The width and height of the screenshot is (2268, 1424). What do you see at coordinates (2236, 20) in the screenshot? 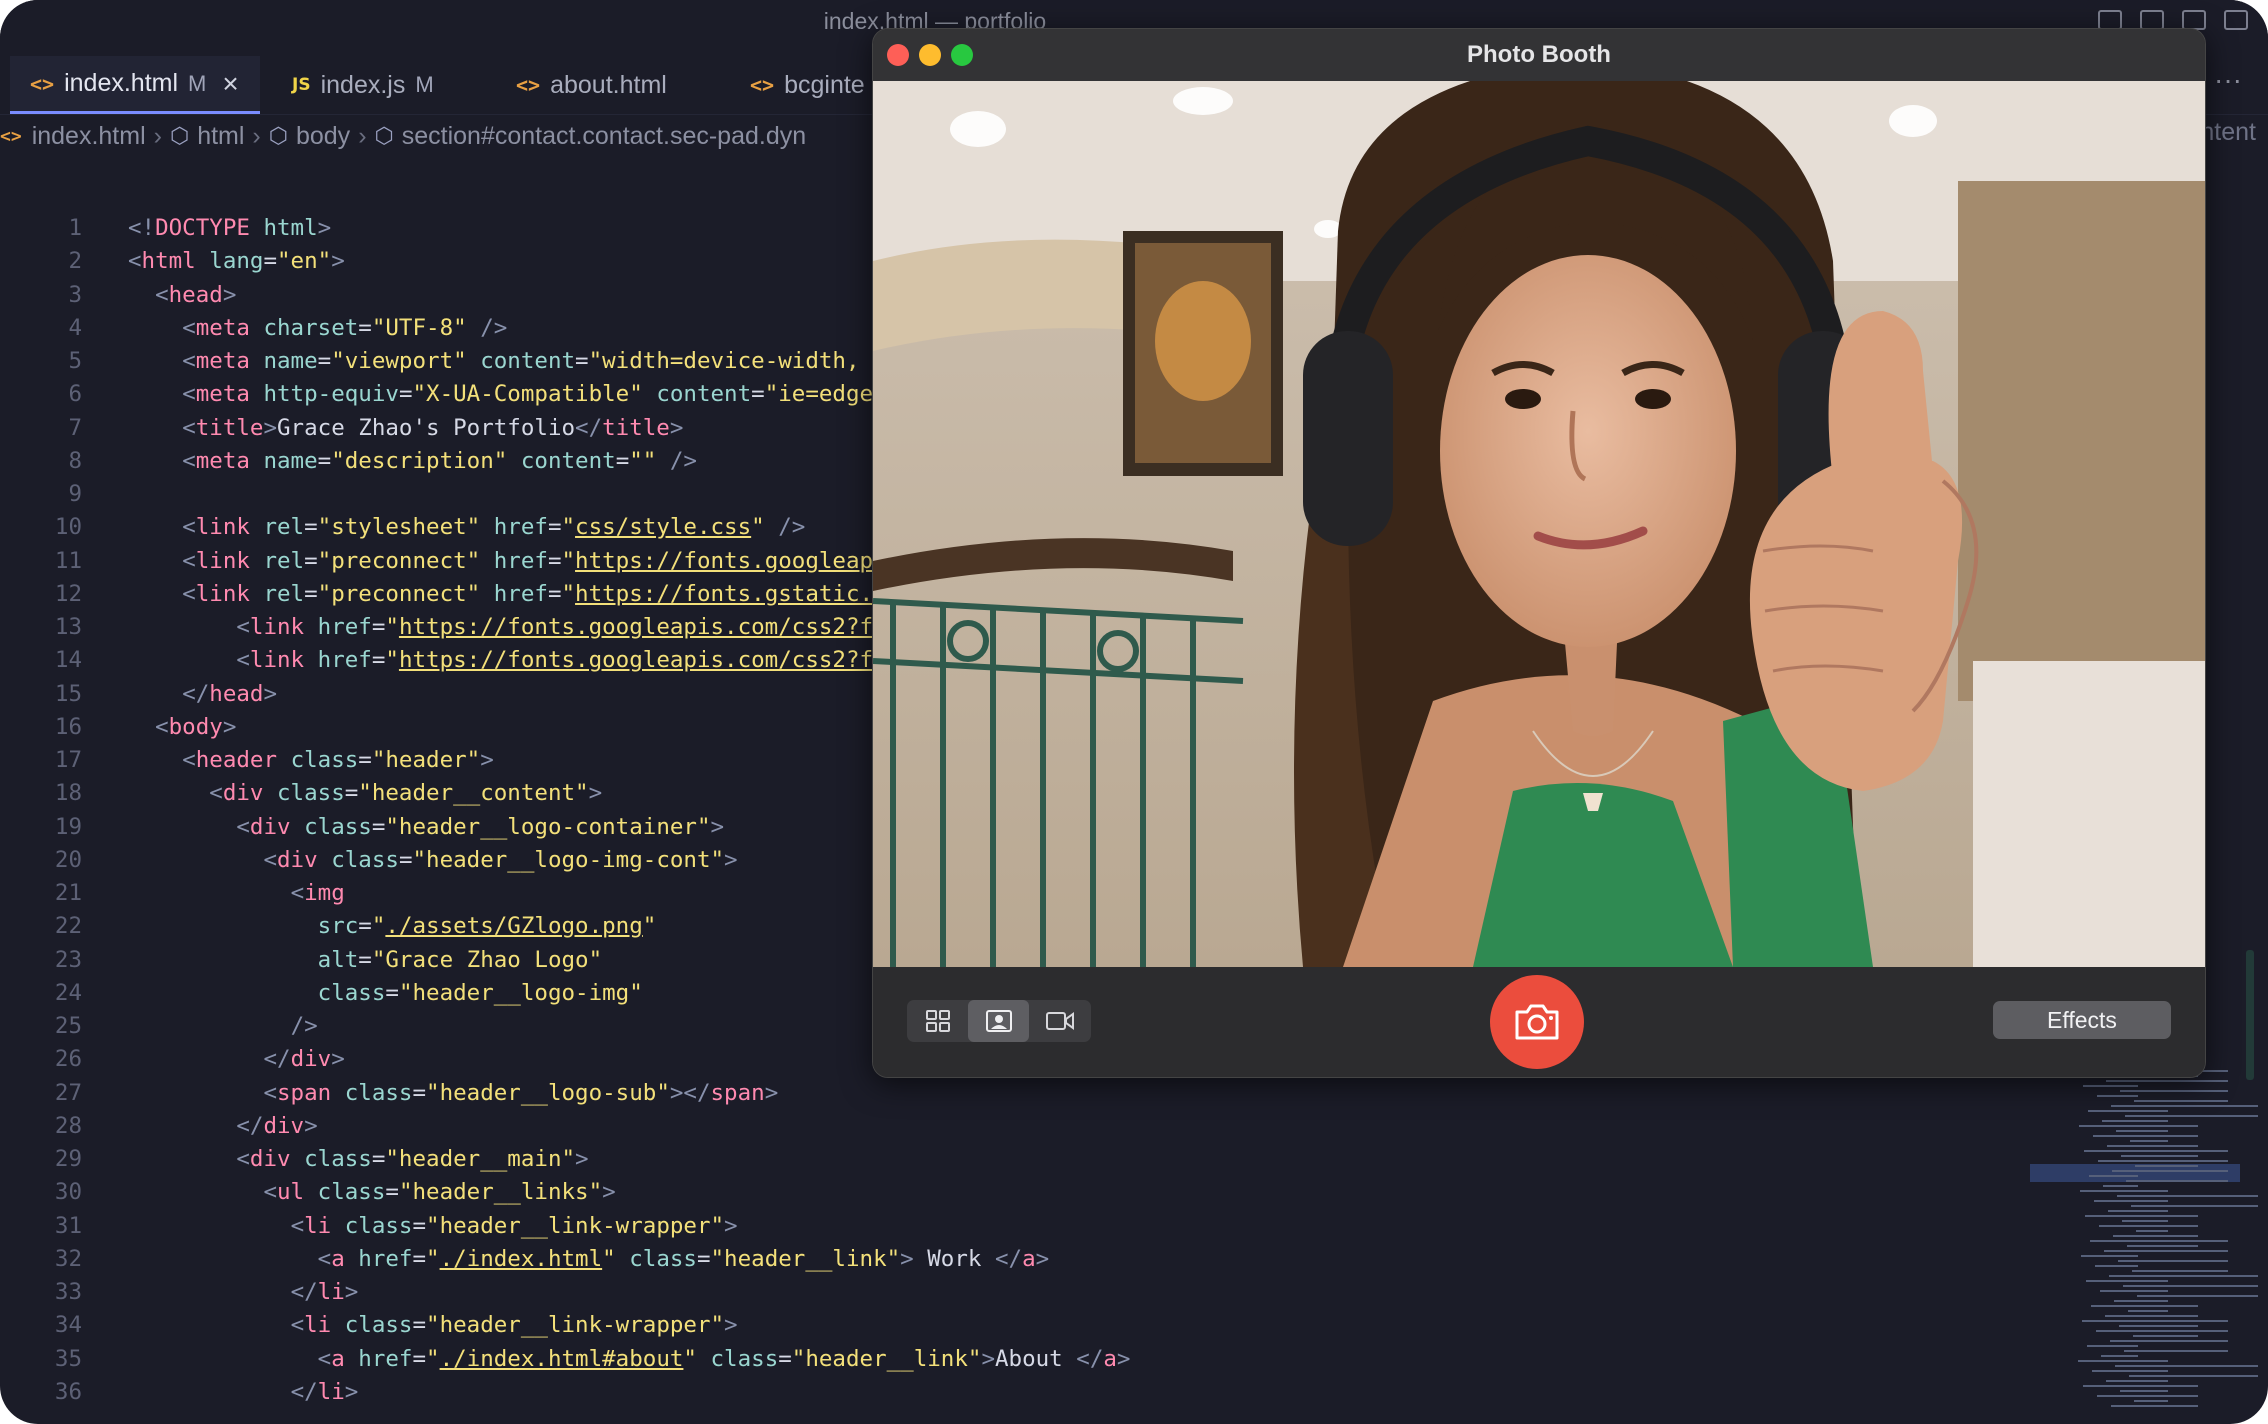
I see `customize-layout-icon` at bounding box center [2236, 20].